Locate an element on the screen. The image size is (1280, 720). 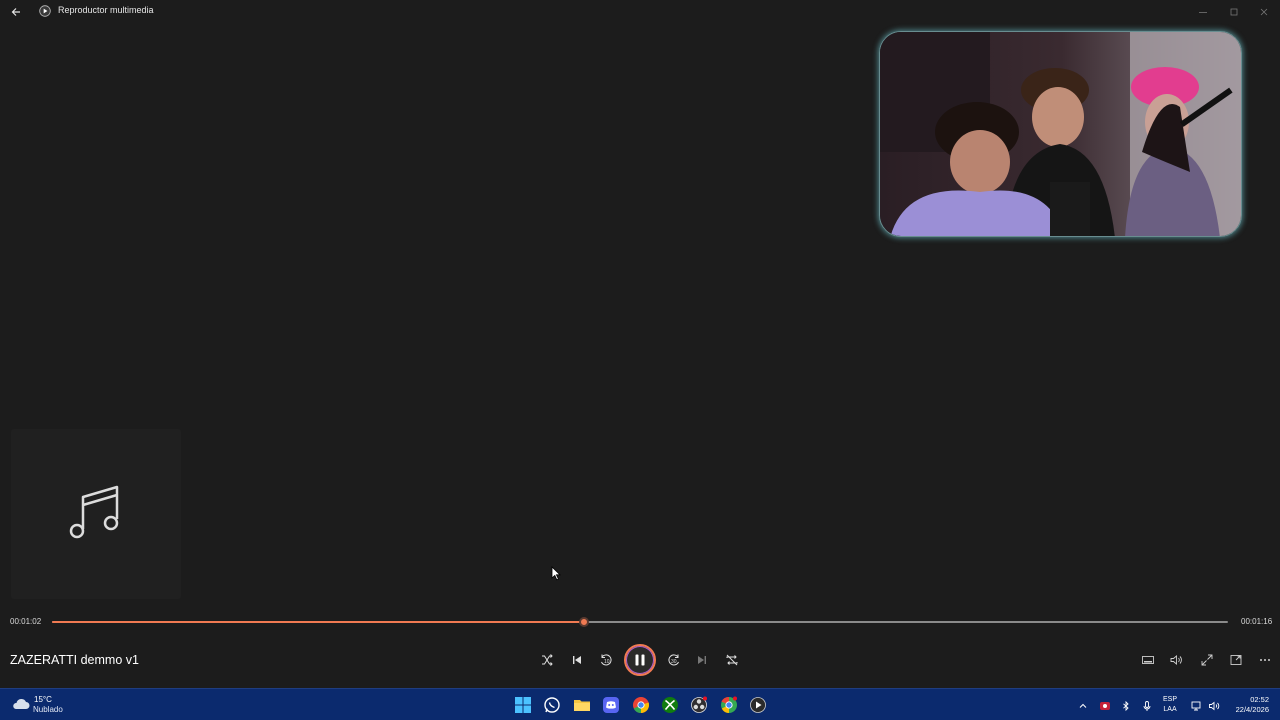
rewind-10-button: 10 is located at coordinates (606, 660).